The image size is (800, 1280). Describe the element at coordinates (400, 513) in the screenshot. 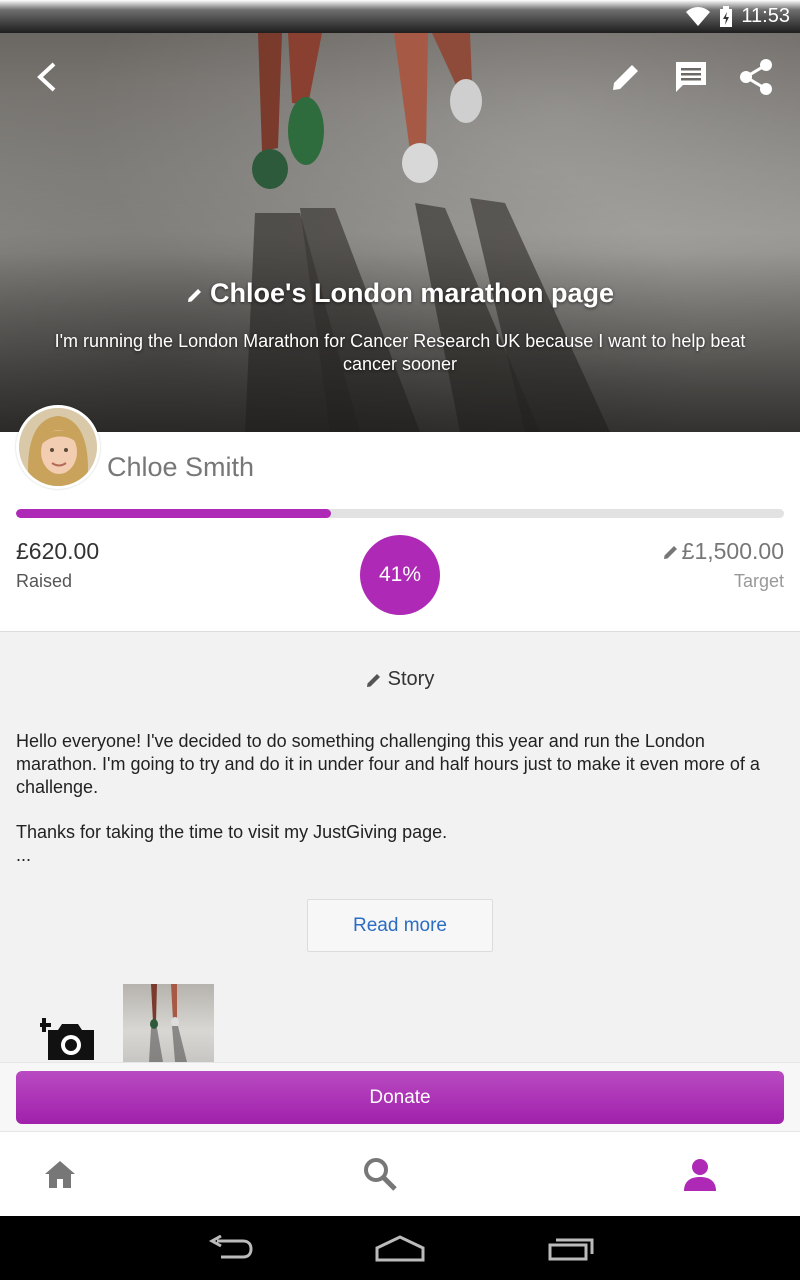

I see `progress-bar` at that location.